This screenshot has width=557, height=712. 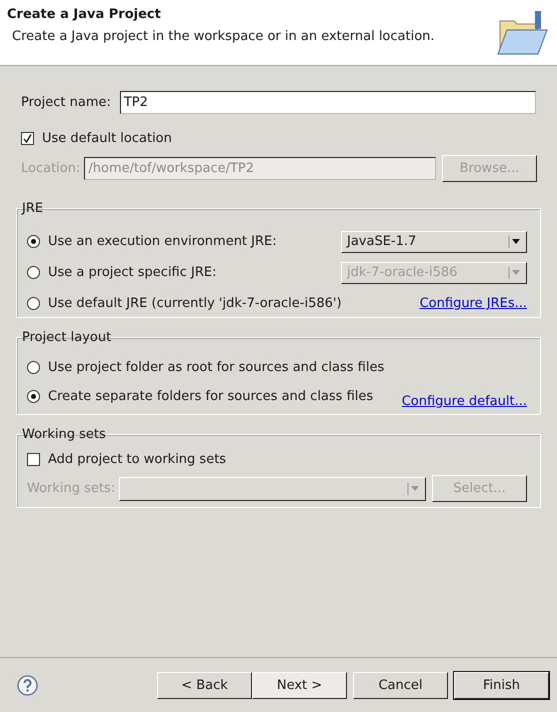 What do you see at coordinates (33, 208) in the screenshot?
I see `group-title: JRE` at bounding box center [33, 208].